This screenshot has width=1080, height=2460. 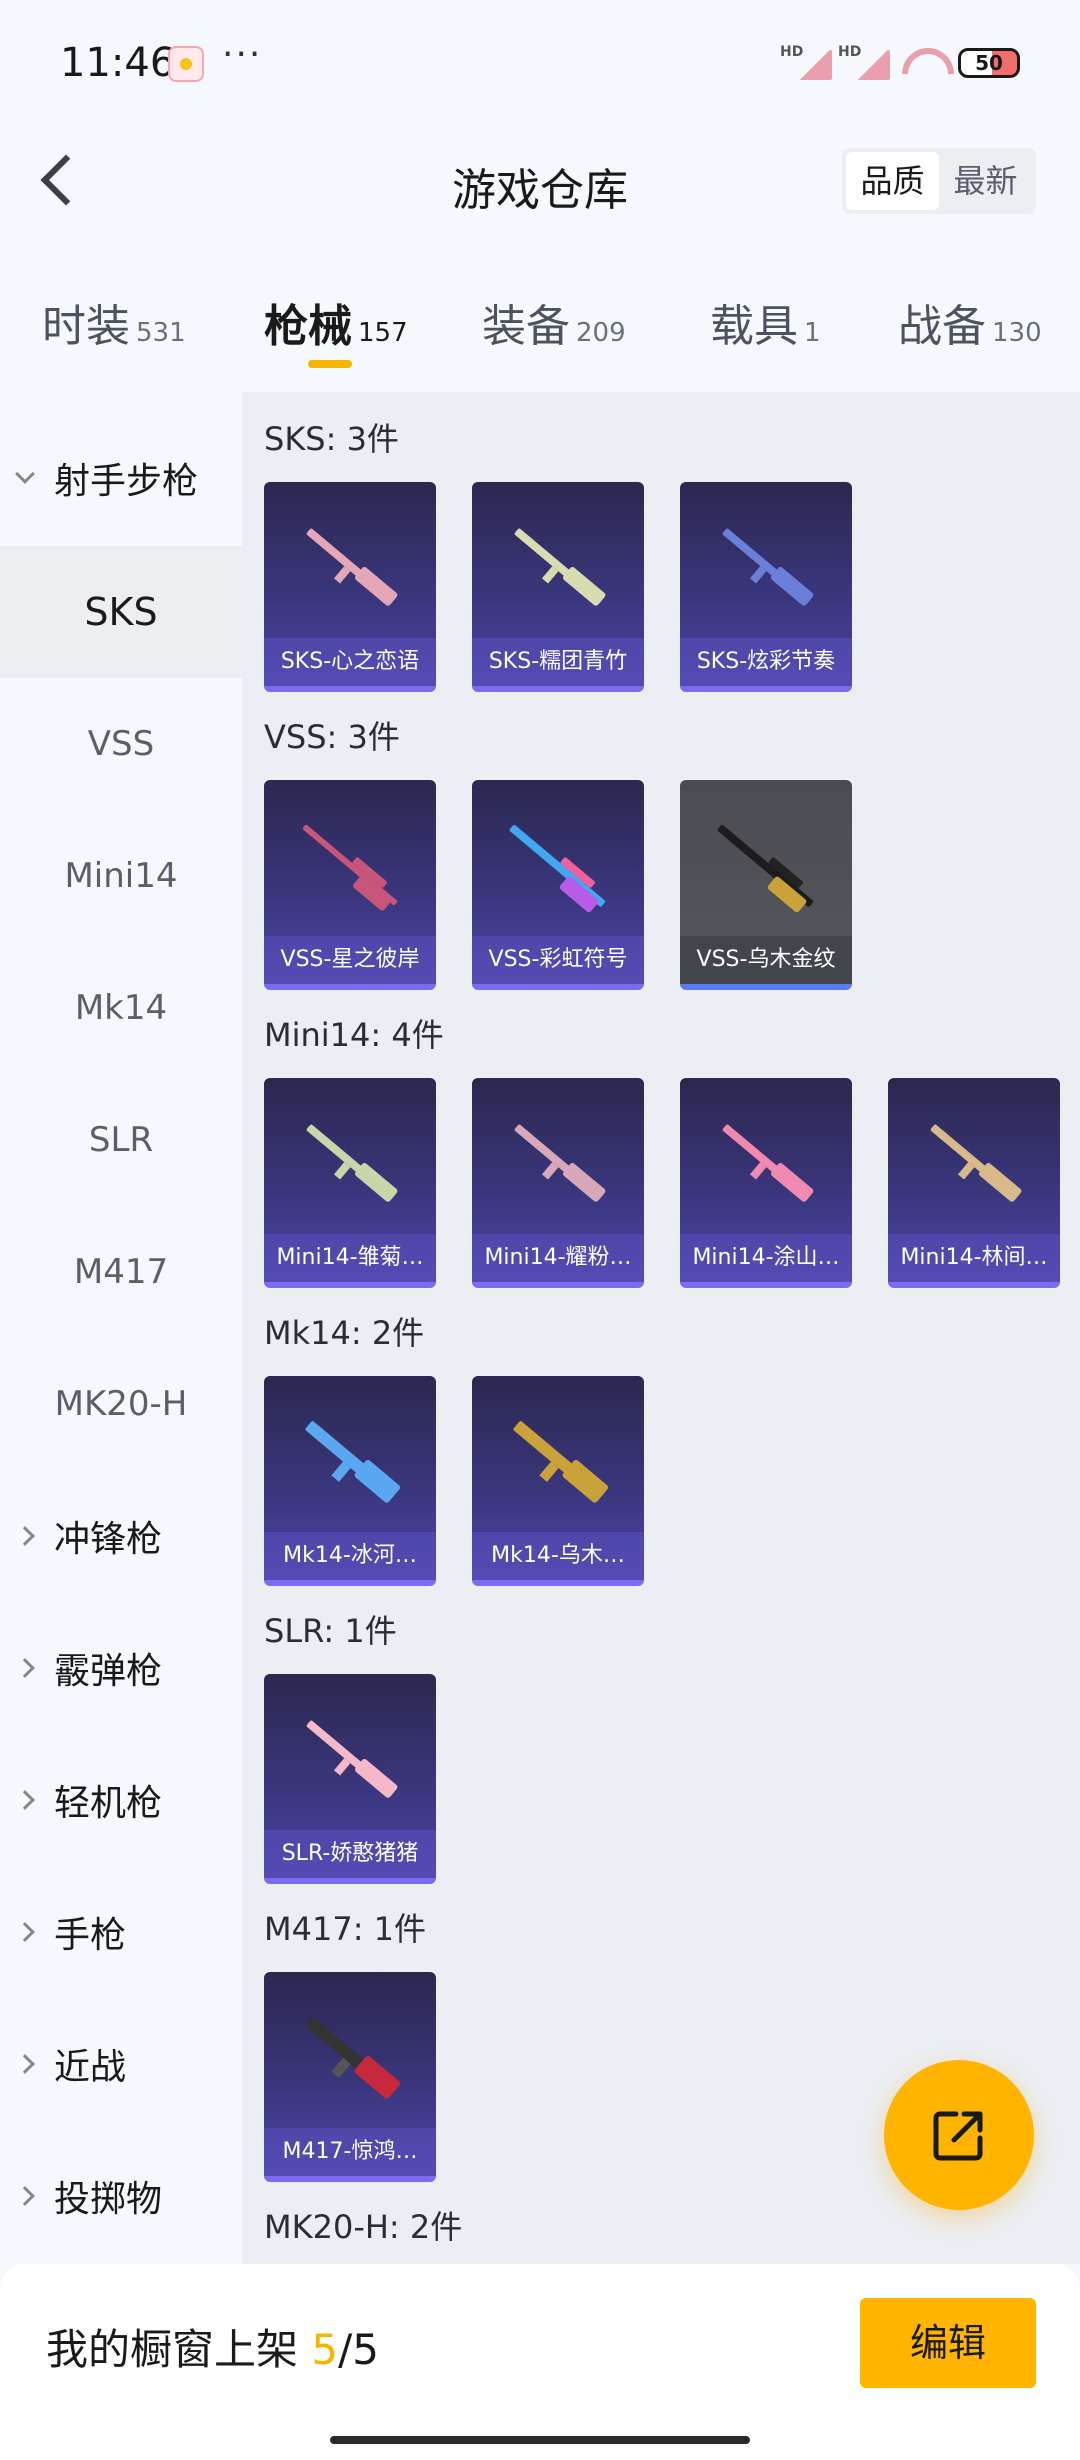 I want to click on tab-supplies: 战备 130, so click(x=970, y=322).